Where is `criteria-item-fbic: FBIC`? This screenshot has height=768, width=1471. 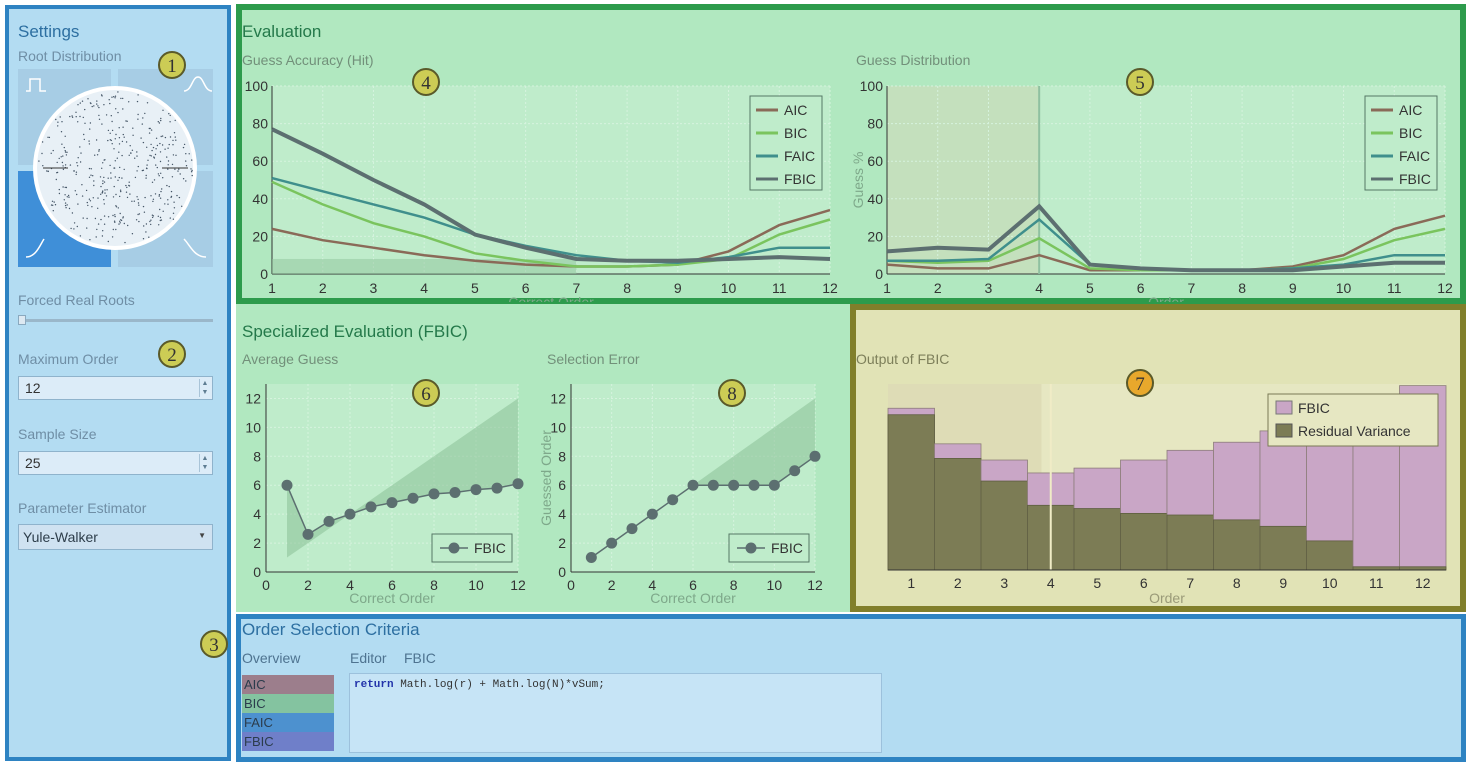
criteria-item-fbic: FBIC is located at coordinates (288, 741).